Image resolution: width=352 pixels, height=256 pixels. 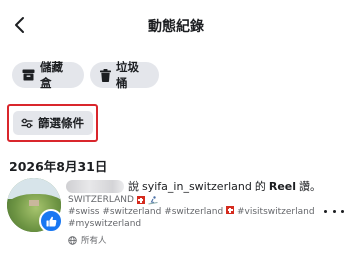 What do you see at coordinates (197, 186) in the screenshot?
I see `account-name: syifa_in_switzerland` at bounding box center [197, 186].